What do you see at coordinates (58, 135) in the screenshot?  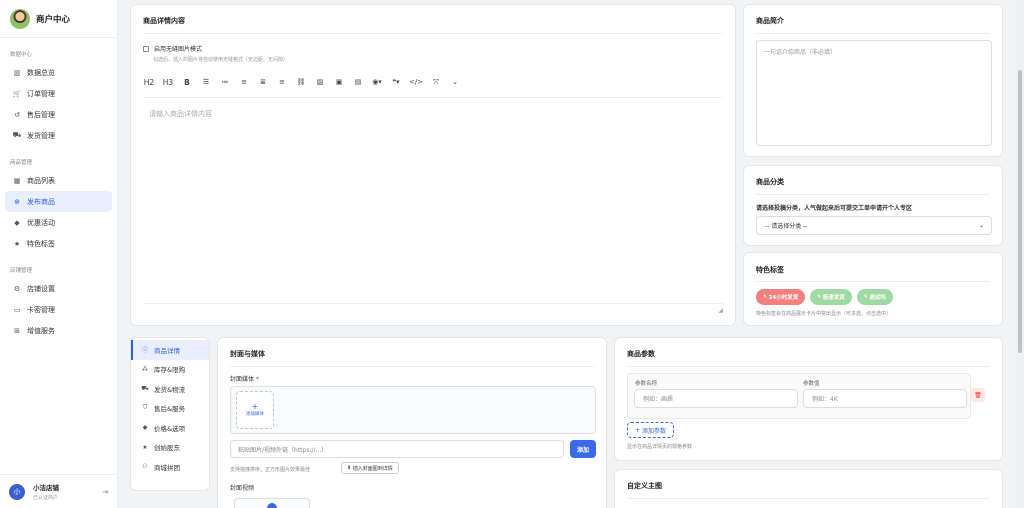 I see `sidebar-item-shipping: ⛟ 发货管理` at bounding box center [58, 135].